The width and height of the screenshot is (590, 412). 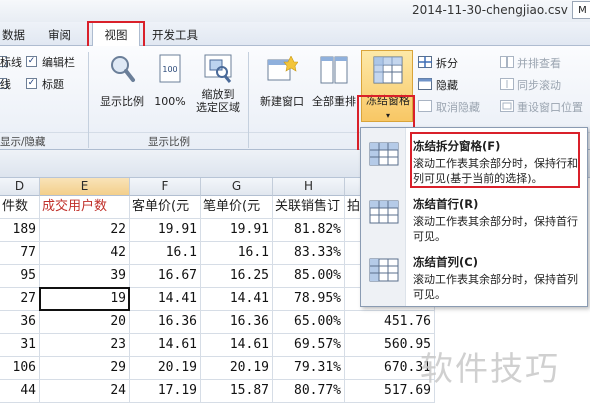 I want to click on sync-scroll-button: 同步滚动, so click(x=539, y=85).